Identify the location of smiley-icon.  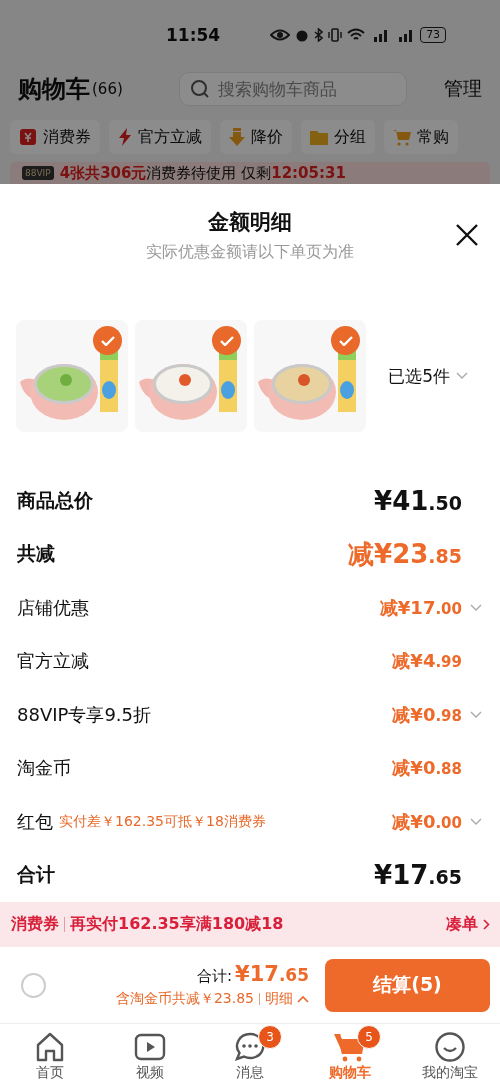
(450, 1046).